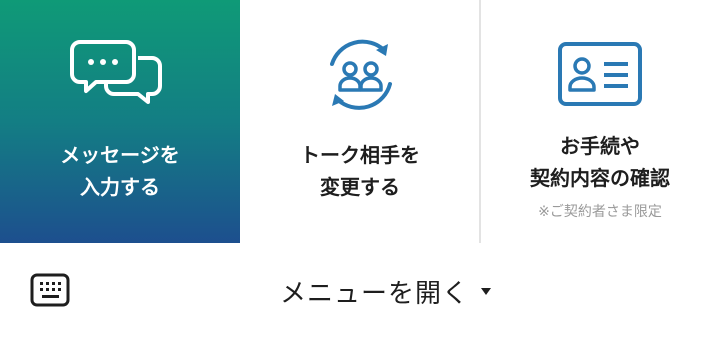 This screenshot has width=720, height=337. What do you see at coordinates (600, 74) in the screenshot?
I see `id-card-icon` at bounding box center [600, 74].